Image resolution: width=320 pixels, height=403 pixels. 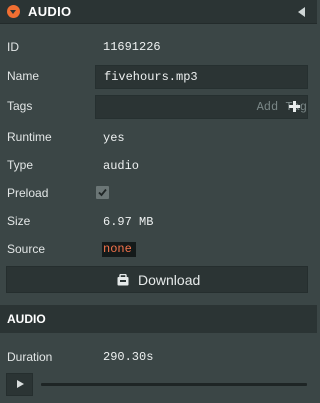 What do you see at coordinates (13, 47) in the screenshot?
I see `id-label: ID` at bounding box center [13, 47].